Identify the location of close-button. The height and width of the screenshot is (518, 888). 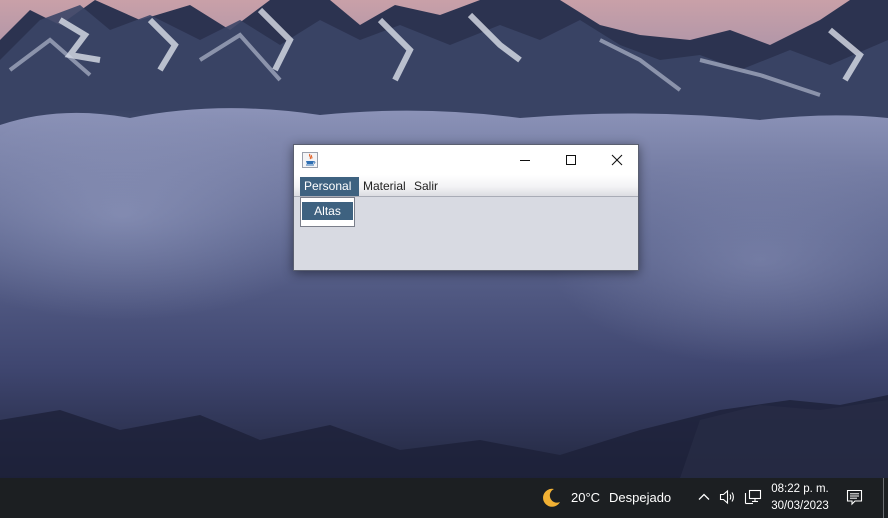
(617, 160).